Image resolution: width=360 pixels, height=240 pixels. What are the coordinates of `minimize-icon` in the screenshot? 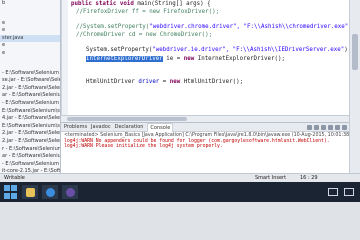 It's located at (344, 127).